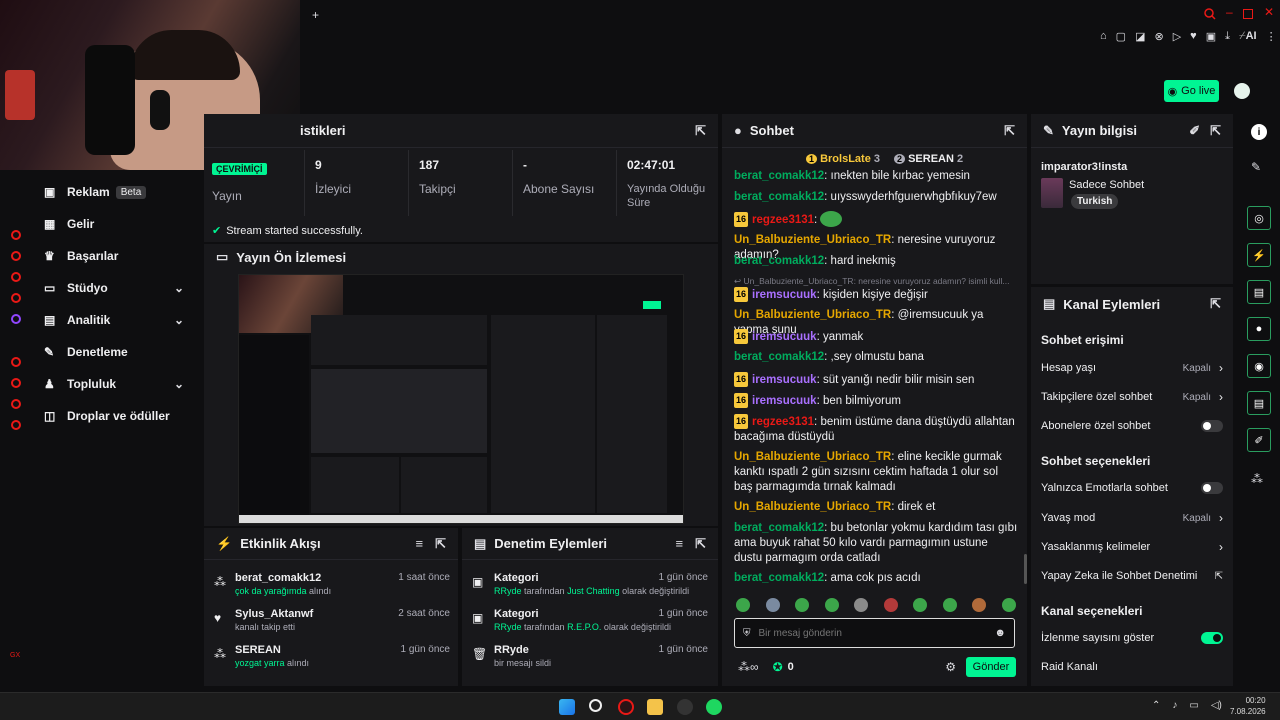  Describe the element at coordinates (1248, 14) in the screenshot. I see `maximize-icon` at that location.